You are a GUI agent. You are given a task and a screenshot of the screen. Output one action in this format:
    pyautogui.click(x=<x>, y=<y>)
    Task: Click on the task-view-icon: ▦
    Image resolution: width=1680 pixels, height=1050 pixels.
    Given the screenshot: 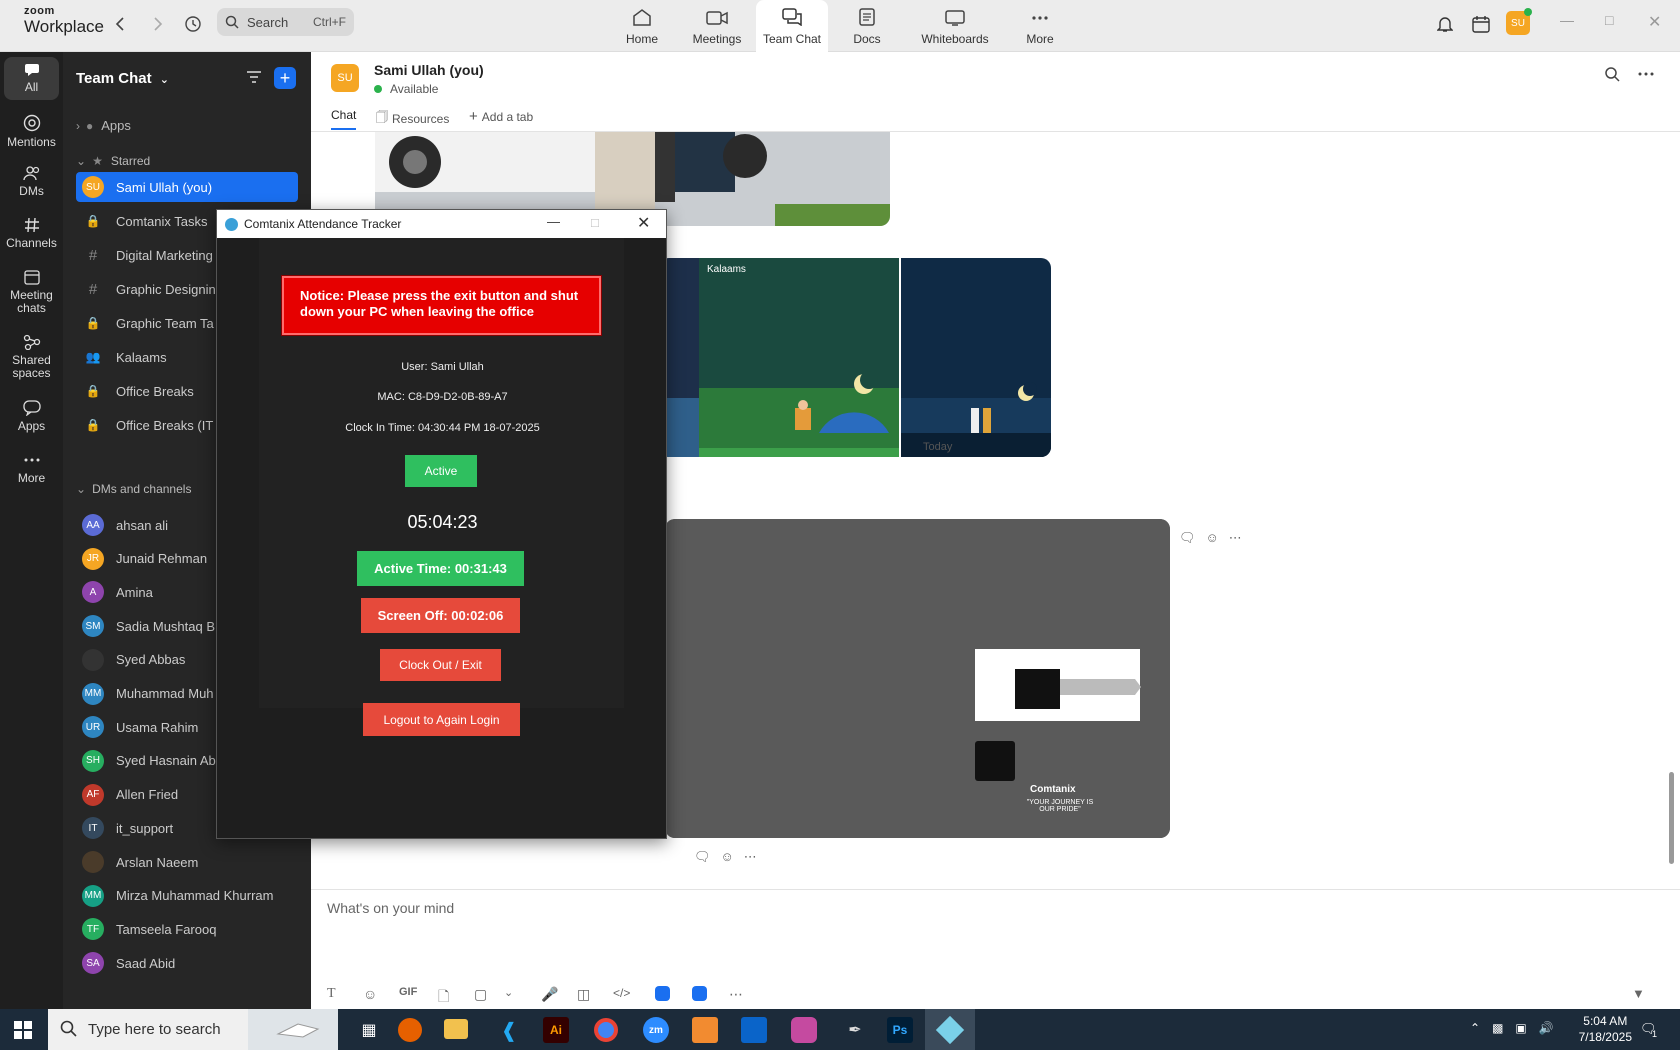 What is the action you would take?
    pyautogui.click(x=369, y=1030)
    